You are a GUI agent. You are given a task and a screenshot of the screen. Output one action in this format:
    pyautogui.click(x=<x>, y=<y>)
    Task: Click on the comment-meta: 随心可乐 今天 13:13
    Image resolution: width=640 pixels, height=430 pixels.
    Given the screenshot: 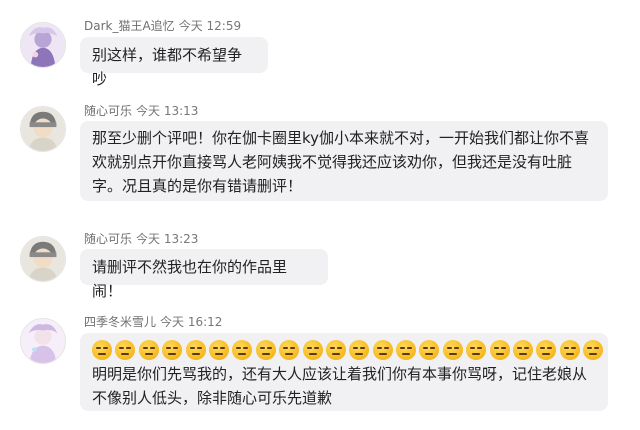 What is the action you would take?
    pyautogui.click(x=141, y=110)
    